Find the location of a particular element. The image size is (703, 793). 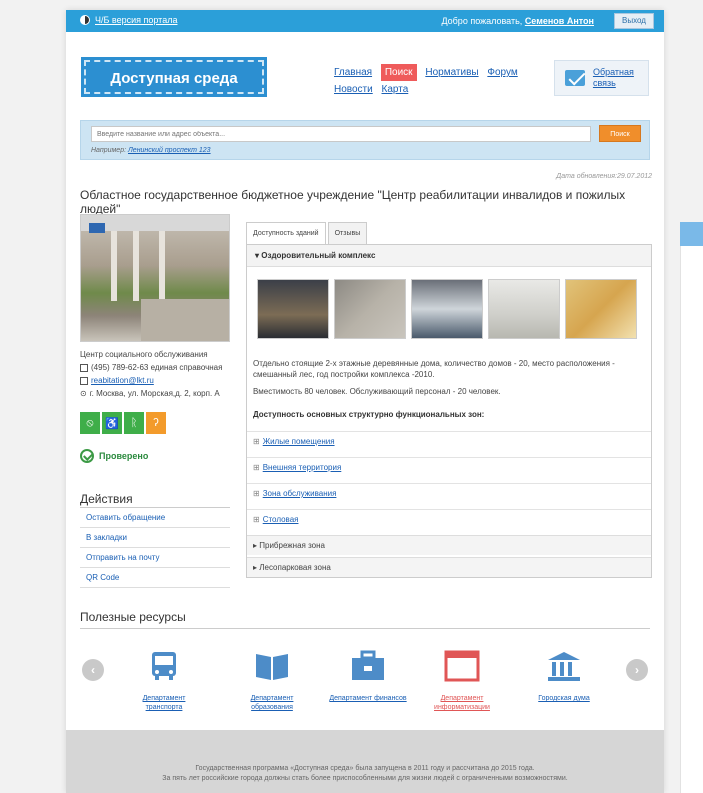

welcome-text: Добро пожаловать, Семенов Антон is located at coordinates (517, 21).